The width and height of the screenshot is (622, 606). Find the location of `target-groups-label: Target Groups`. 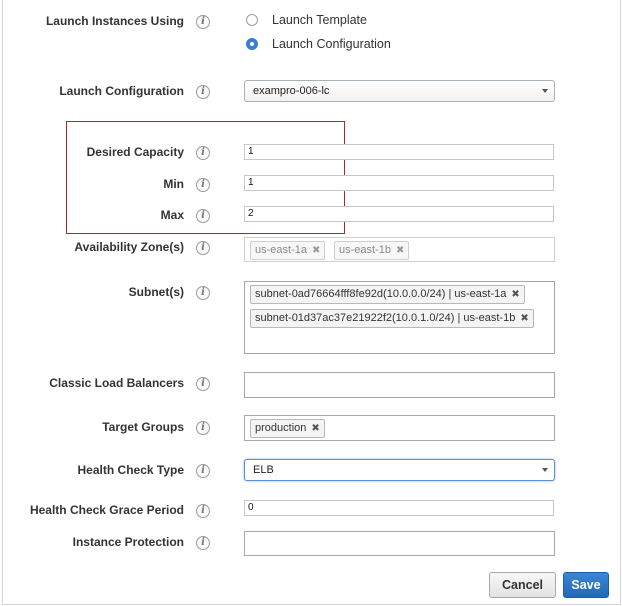

target-groups-label: Target Groups is located at coordinates (143, 427).